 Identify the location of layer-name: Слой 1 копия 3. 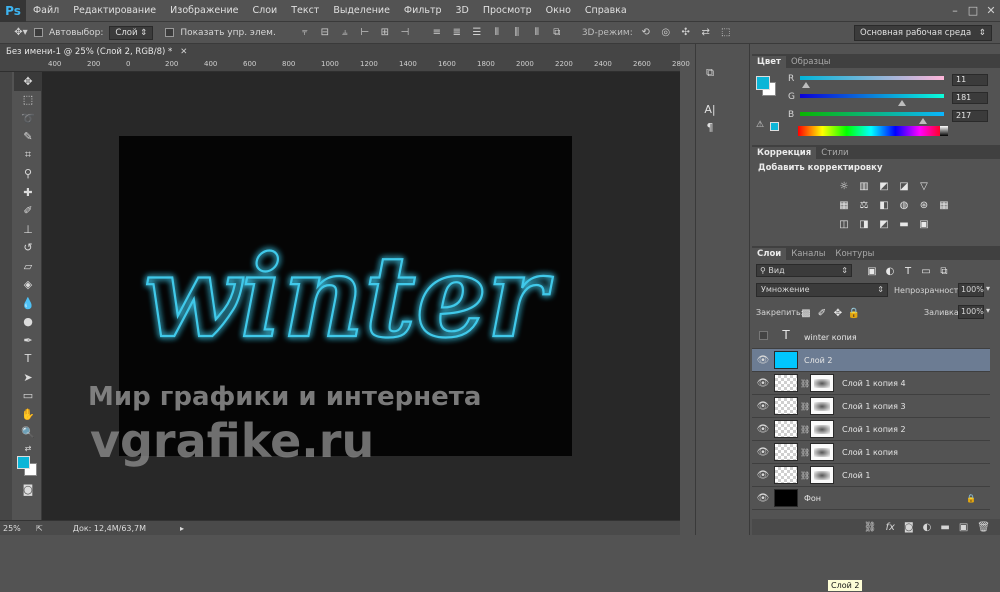
(874, 406).